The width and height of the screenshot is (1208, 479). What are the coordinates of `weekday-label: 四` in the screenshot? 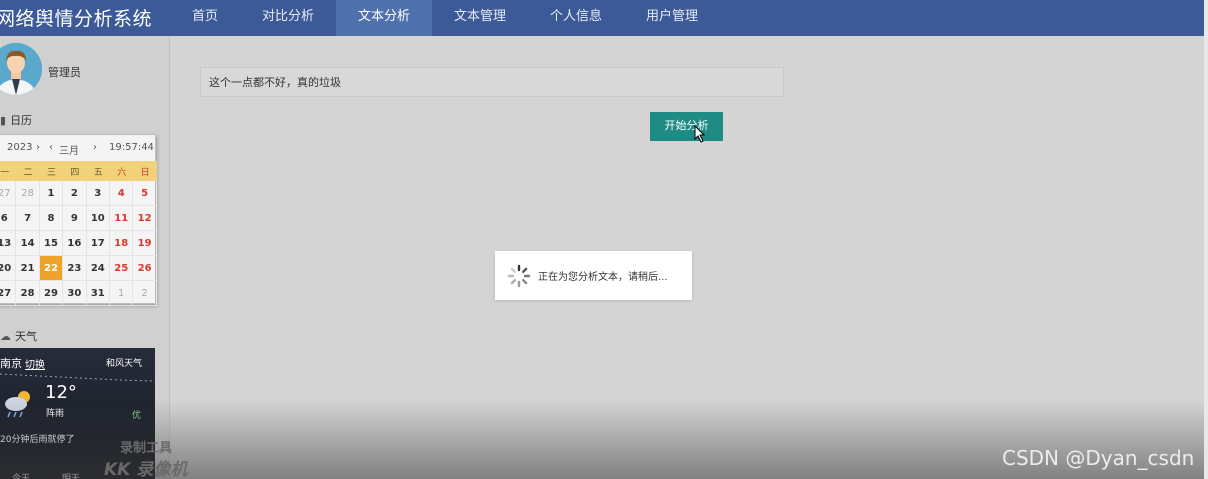 It's located at (75, 173).